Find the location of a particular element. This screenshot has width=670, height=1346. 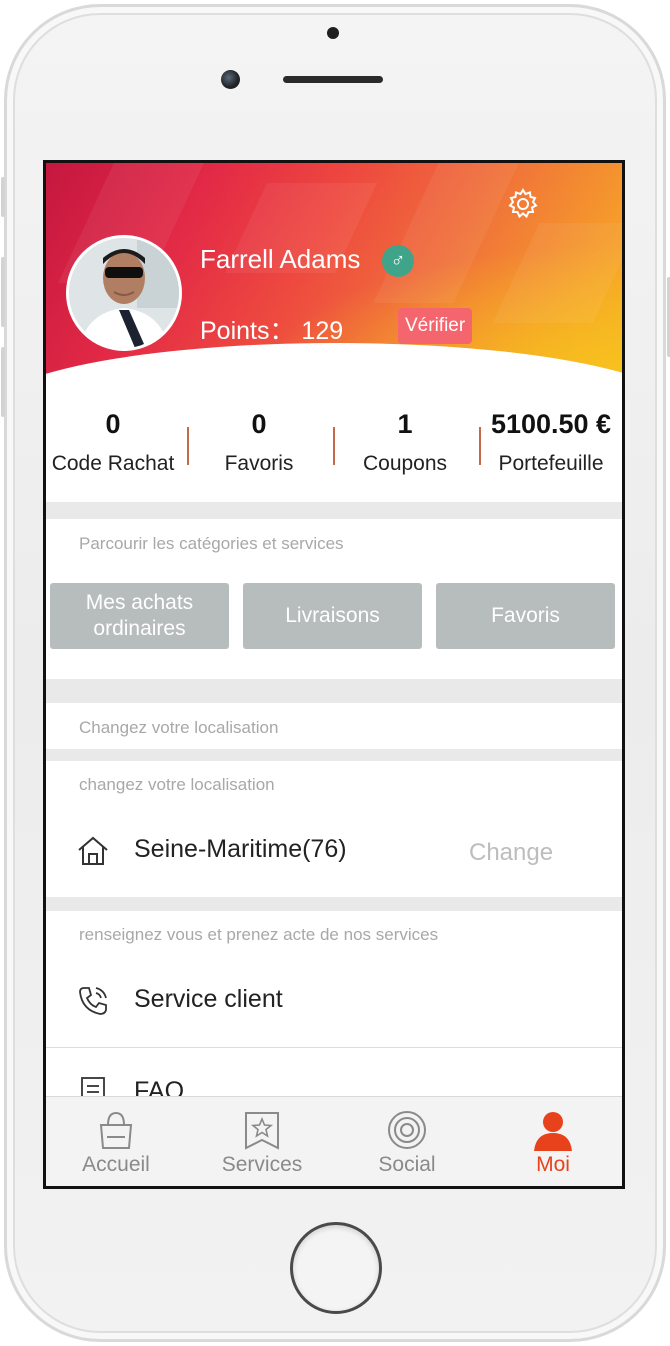

tab-label: Social is located at coordinates (407, 1164).